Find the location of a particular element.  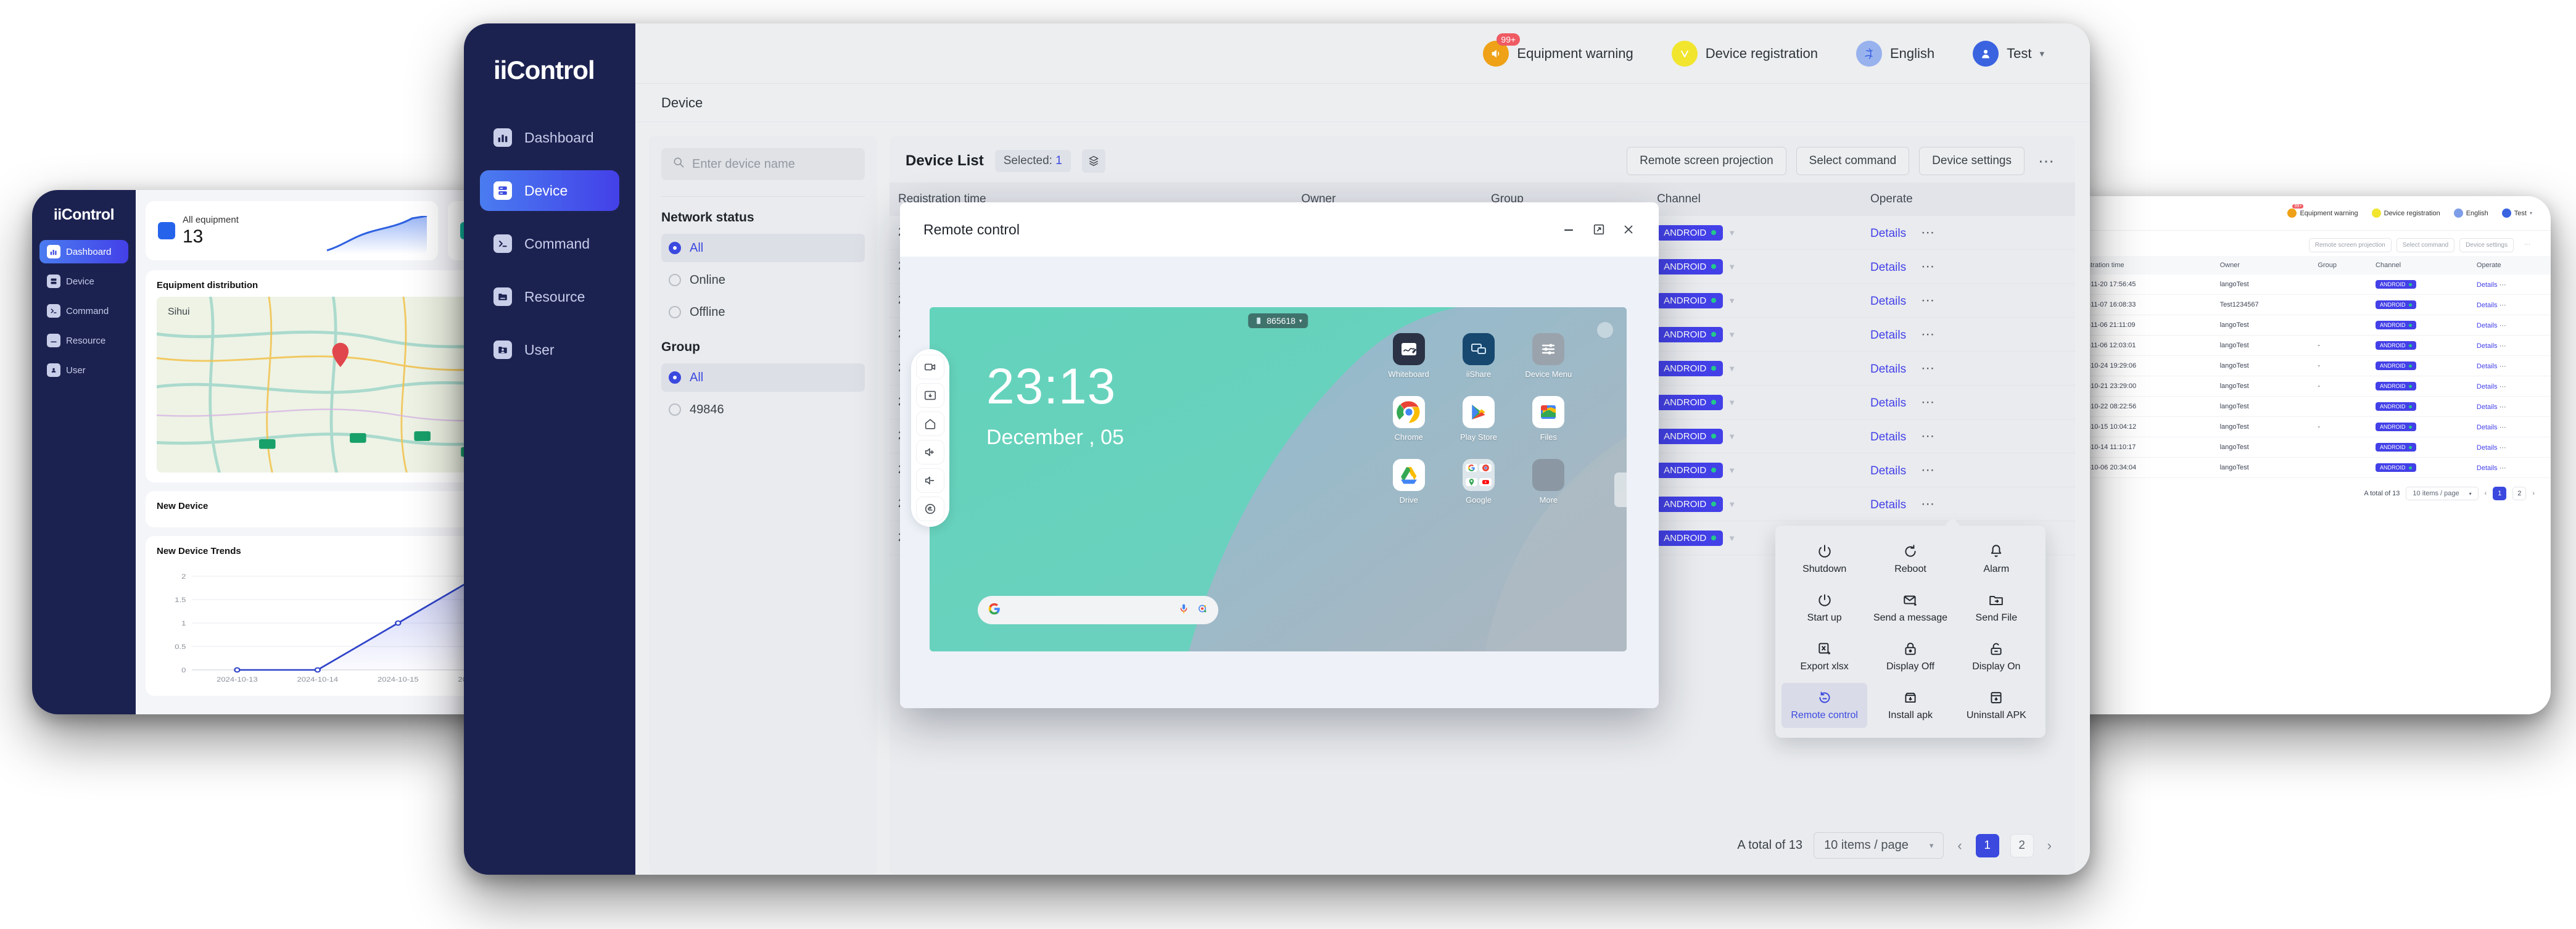

app-files: Files is located at coordinates (1548, 419).